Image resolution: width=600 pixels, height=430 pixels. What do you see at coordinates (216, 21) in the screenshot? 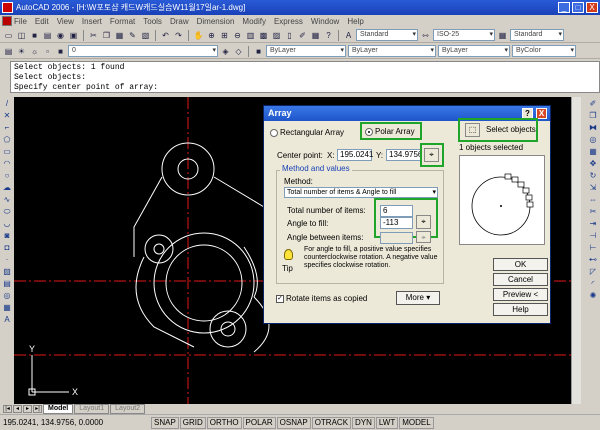
I see `menu-dimension: Dimension` at bounding box center [216, 21].